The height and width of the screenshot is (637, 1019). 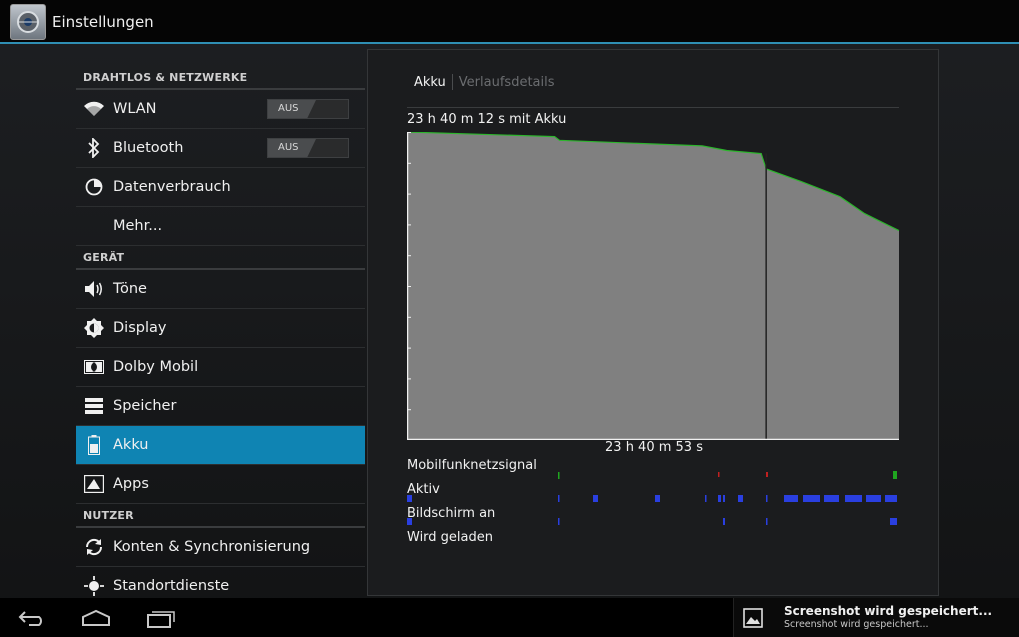 What do you see at coordinates (94, 547) in the screenshot?
I see `sync-icon` at bounding box center [94, 547].